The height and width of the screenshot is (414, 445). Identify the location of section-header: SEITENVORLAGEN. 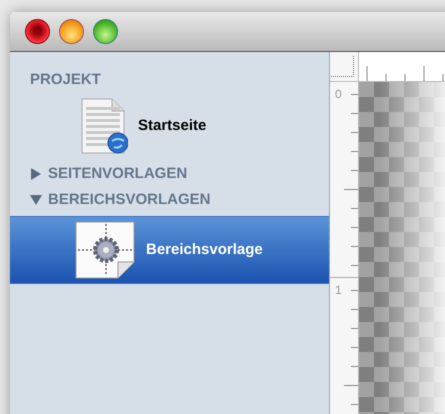
(118, 174).